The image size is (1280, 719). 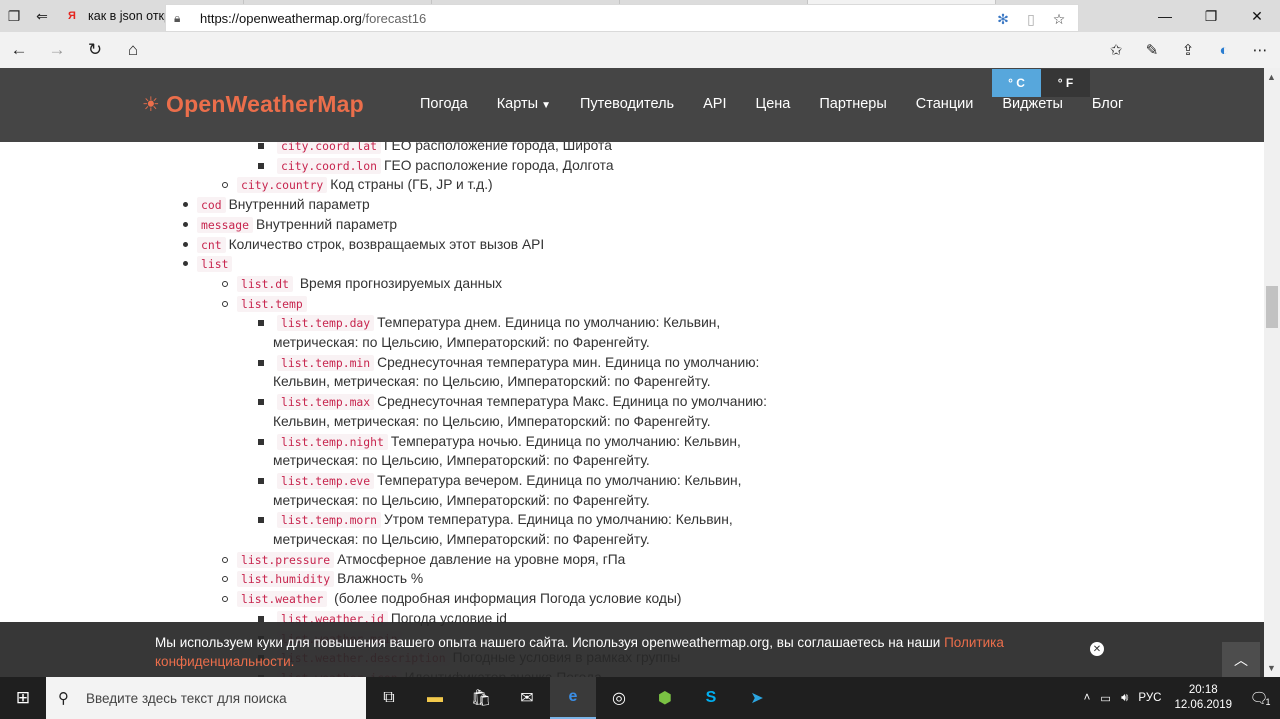 I want to click on nav-item-label: Цена, so click(x=773, y=104).